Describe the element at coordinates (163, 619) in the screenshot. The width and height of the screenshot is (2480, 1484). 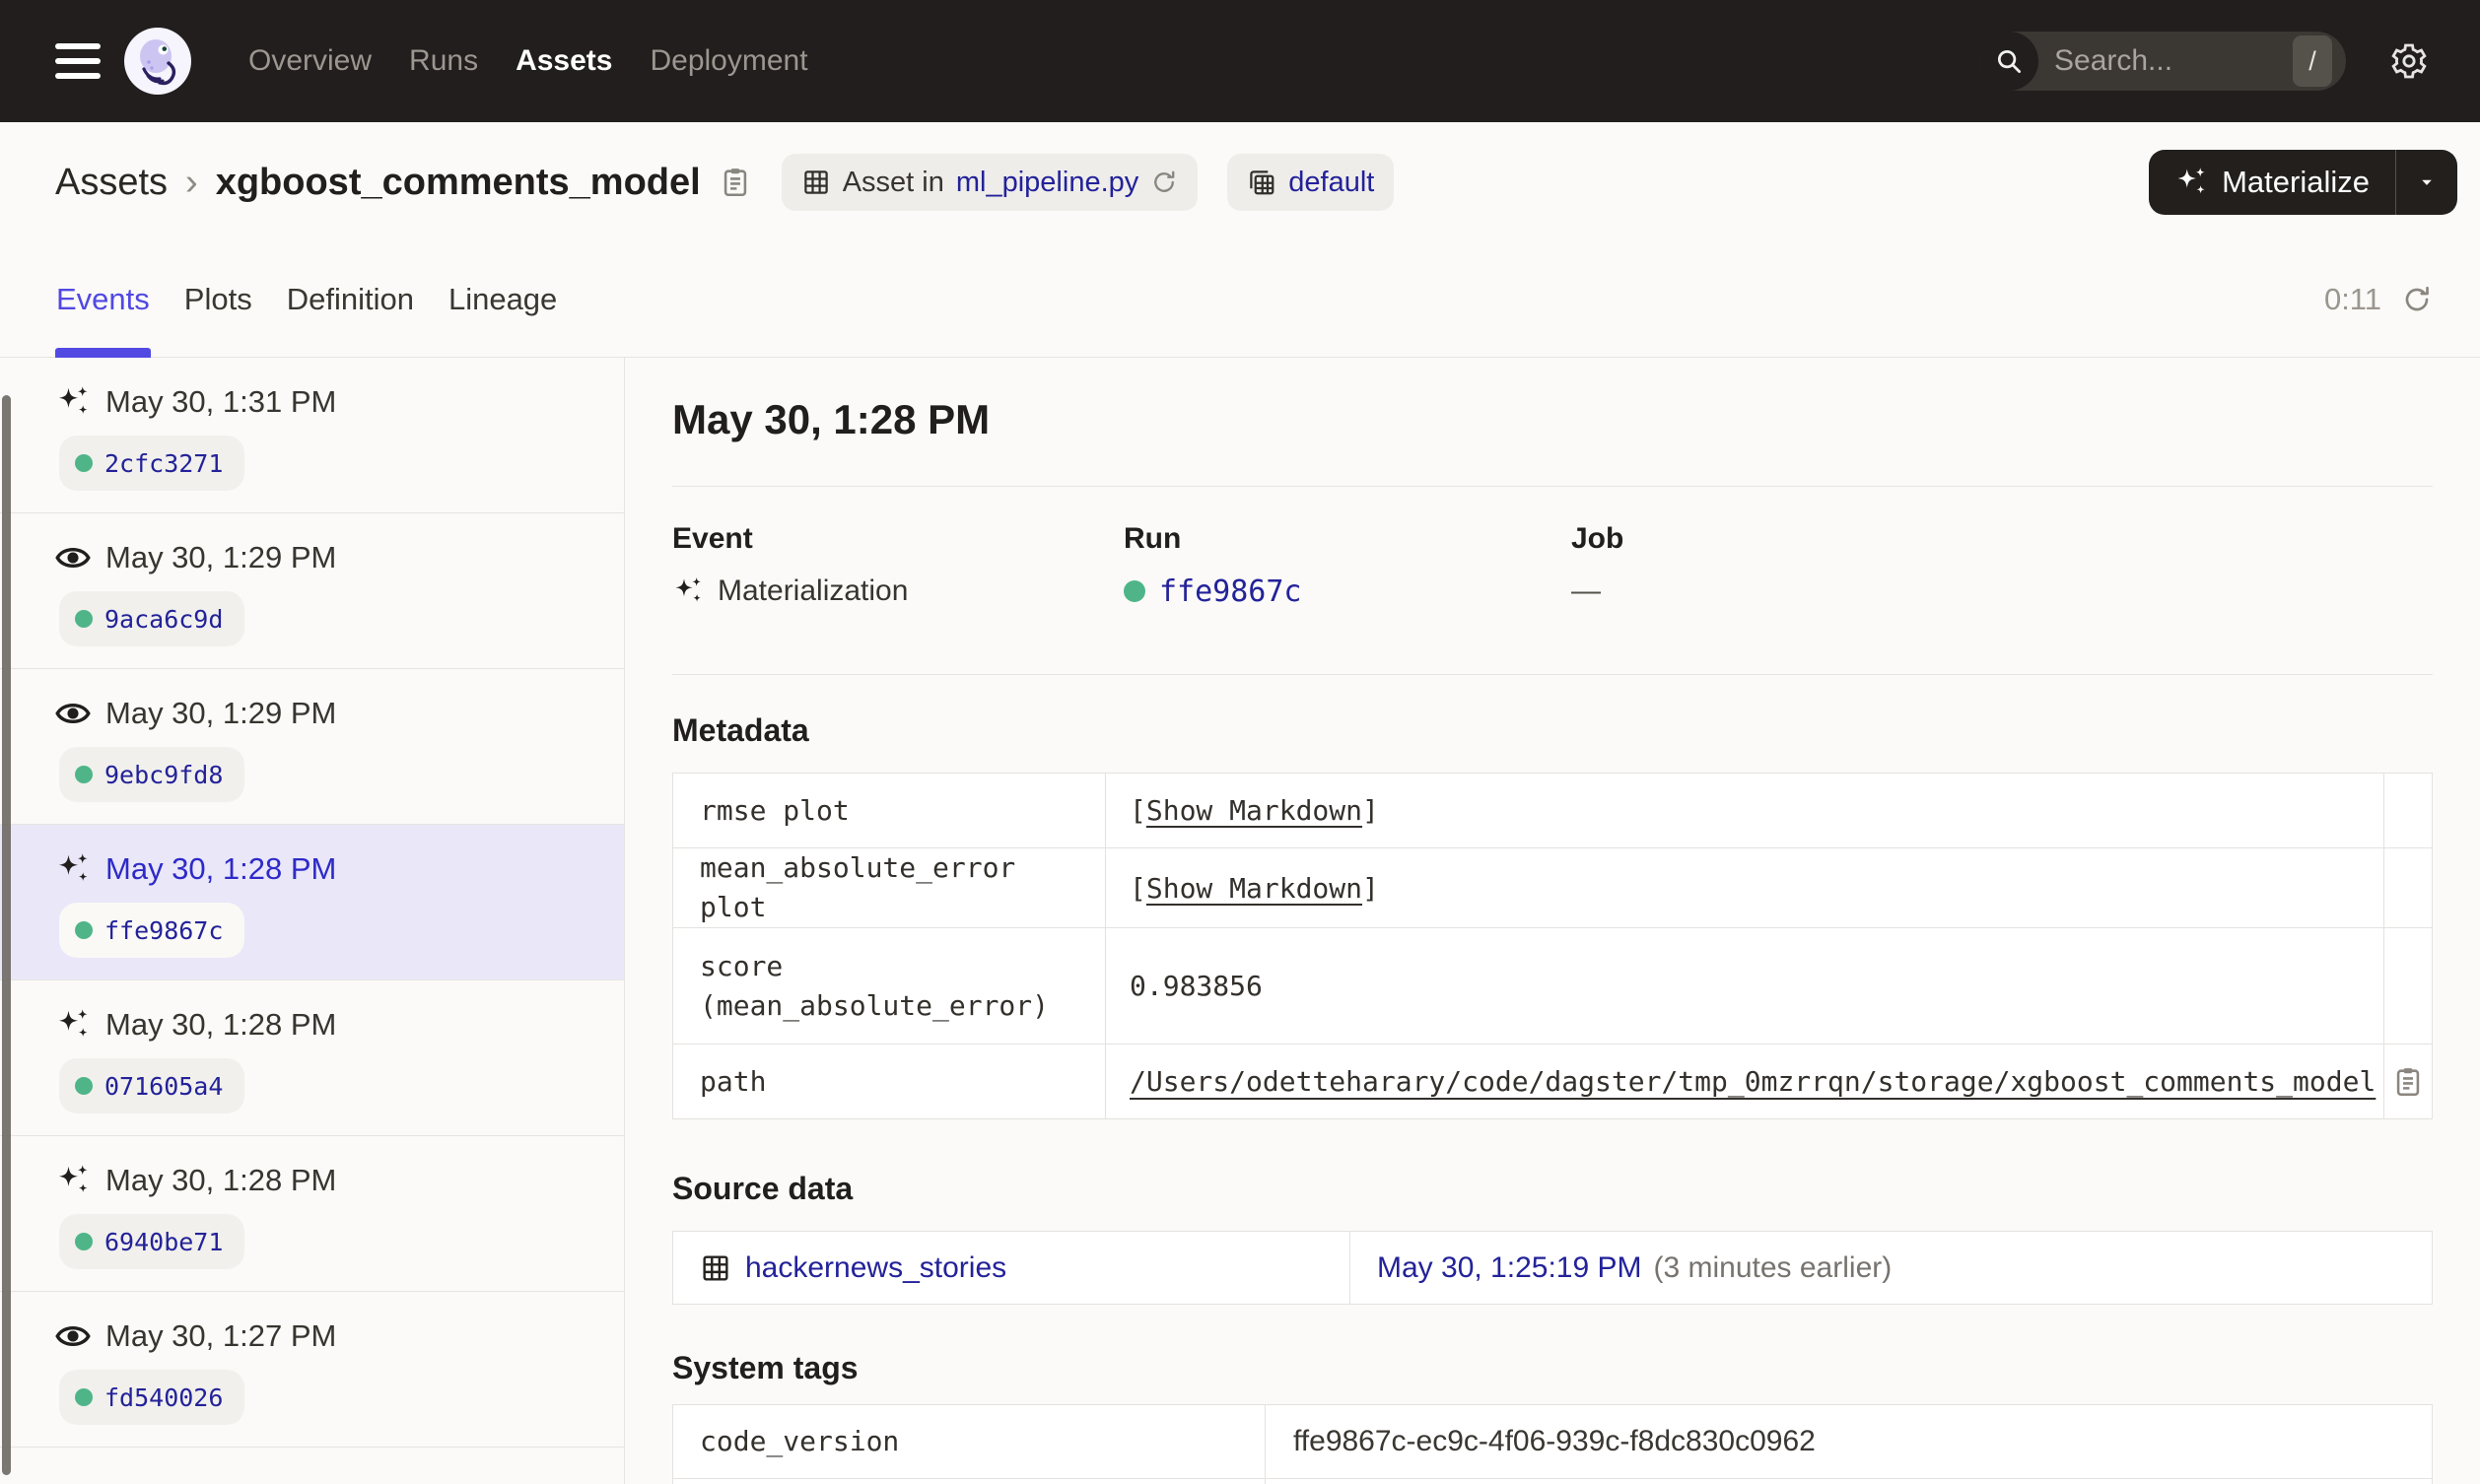
I see `run-id-link: 9aca6c9d` at that location.